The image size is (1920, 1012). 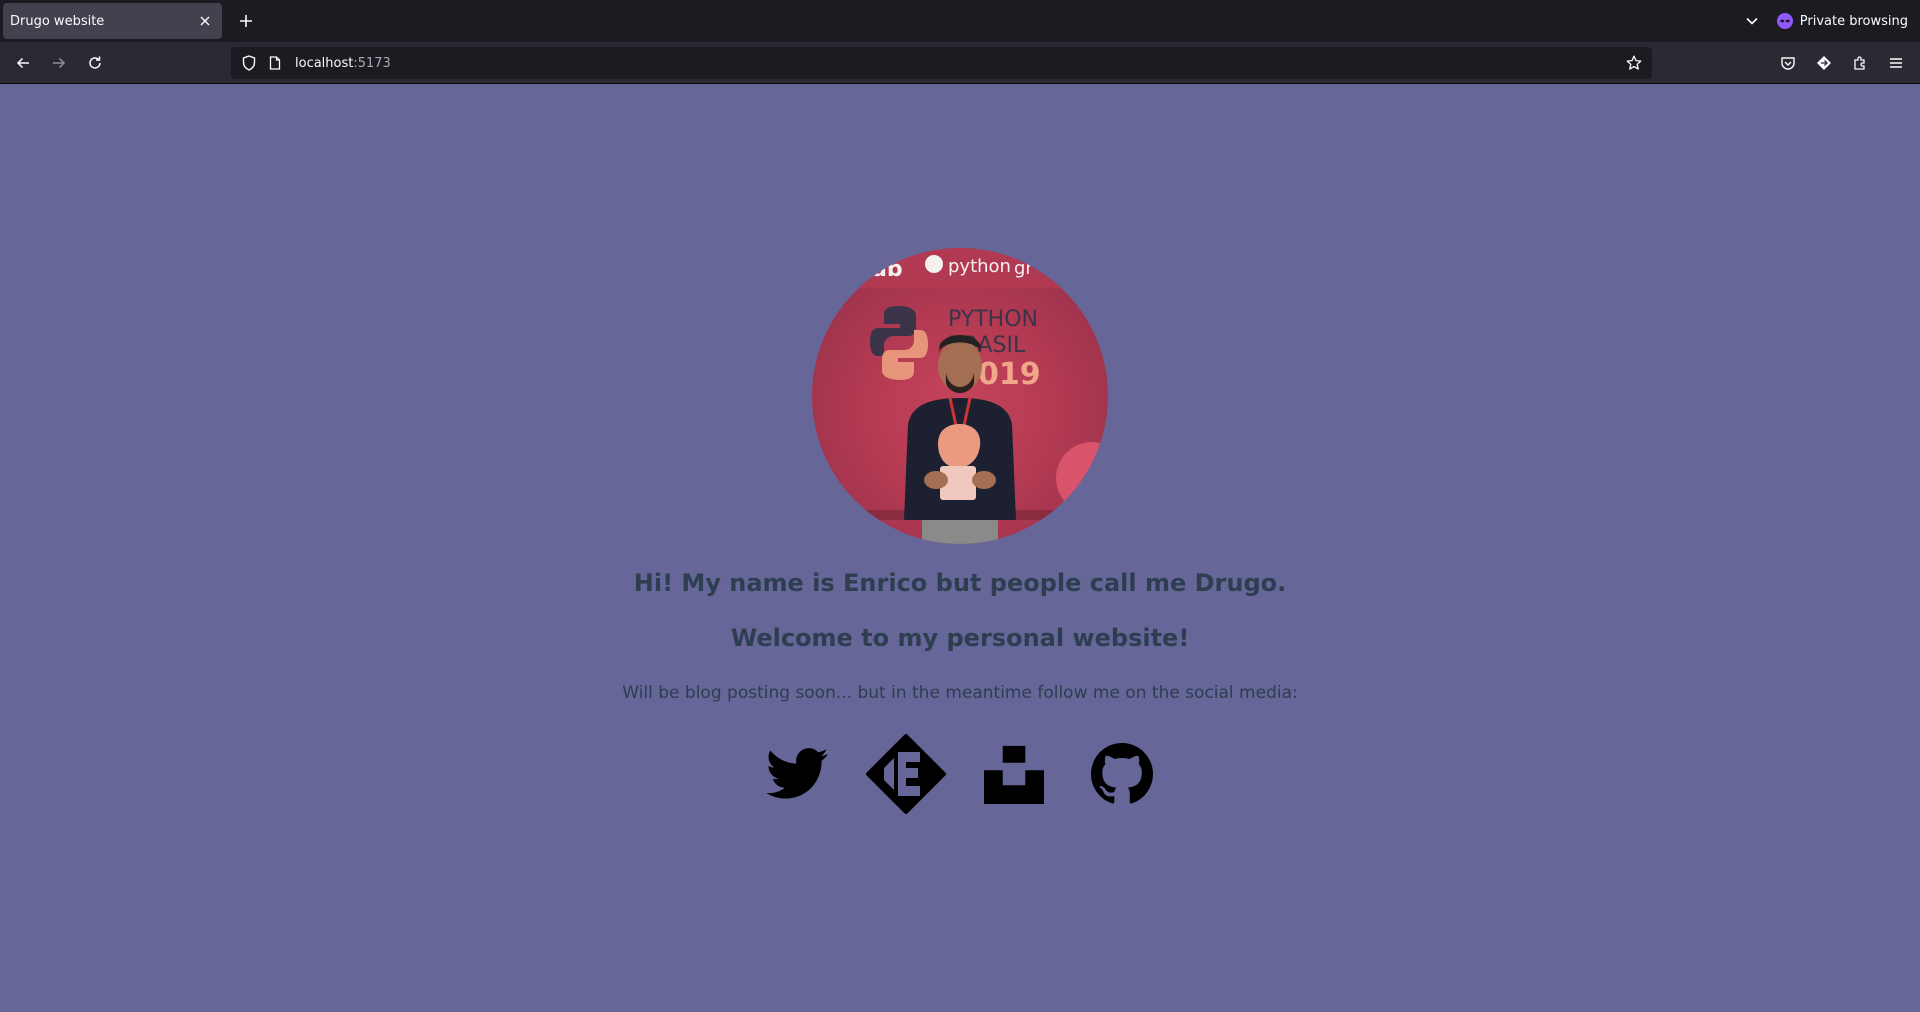 What do you see at coordinates (1853, 21) in the screenshot?
I see `private-browsing-label: Private browsing` at bounding box center [1853, 21].